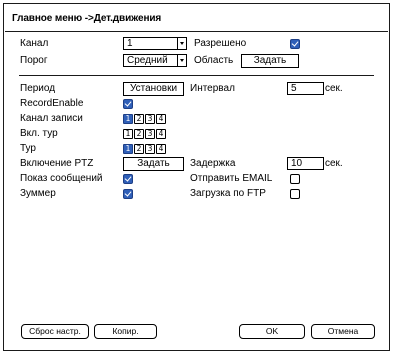 This screenshot has height=354, width=393. I want to click on section-separator, so click(196, 75).